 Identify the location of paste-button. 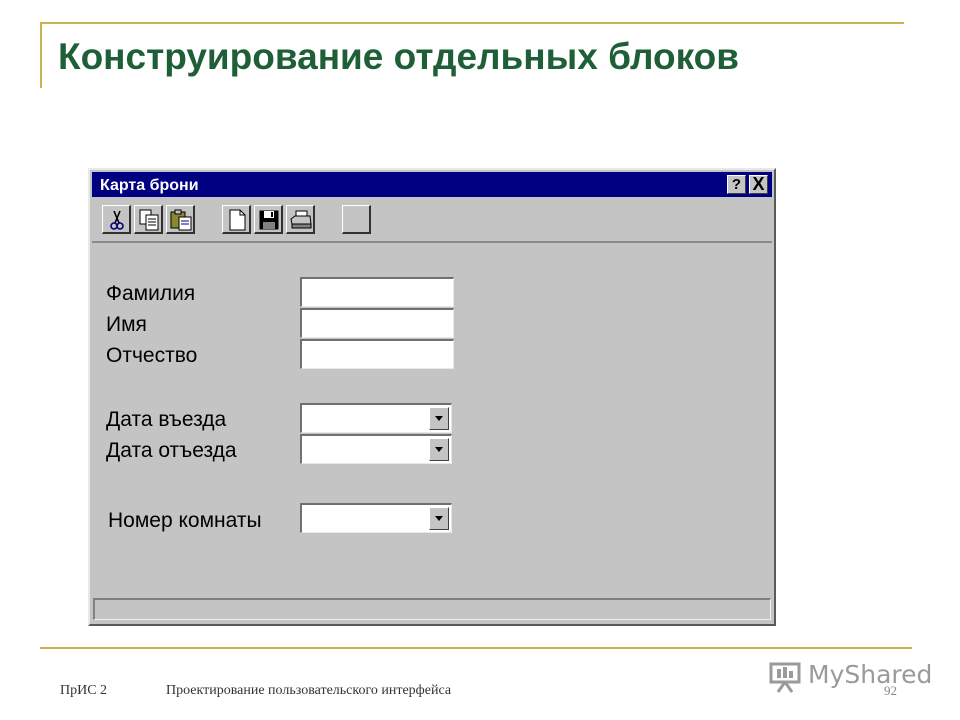
(180, 219).